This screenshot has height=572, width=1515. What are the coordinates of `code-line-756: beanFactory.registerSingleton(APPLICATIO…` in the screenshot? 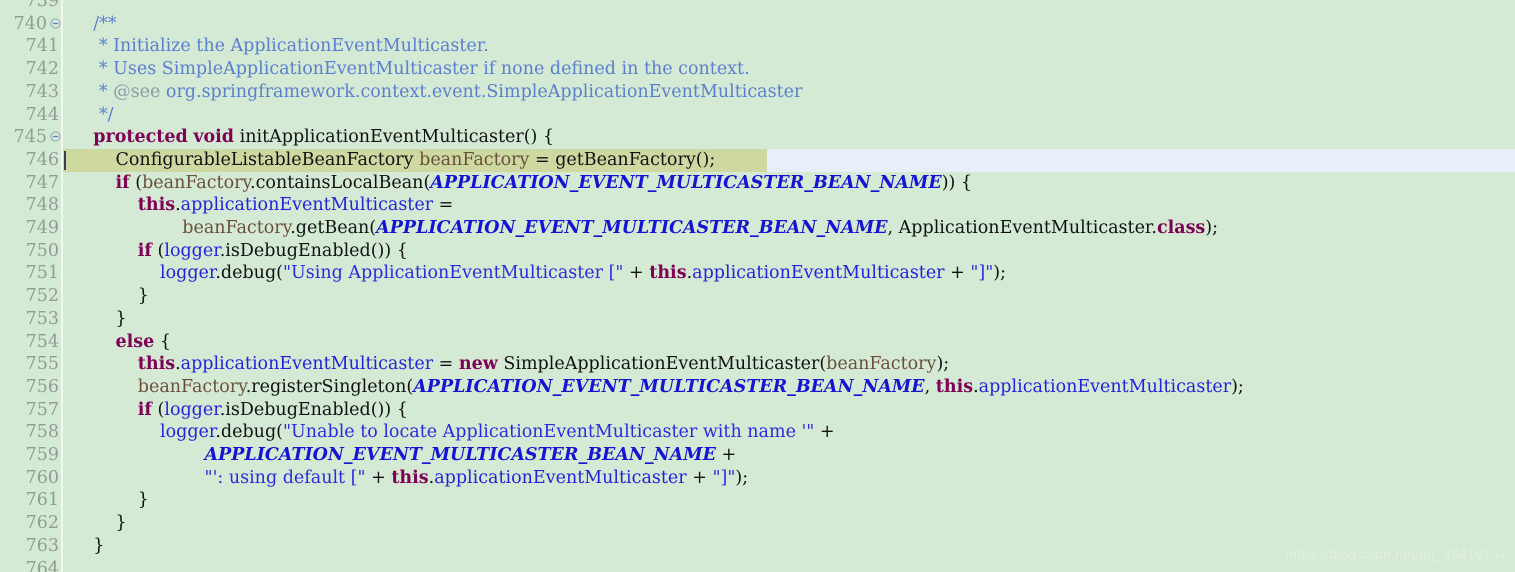 It's located at (653, 387).